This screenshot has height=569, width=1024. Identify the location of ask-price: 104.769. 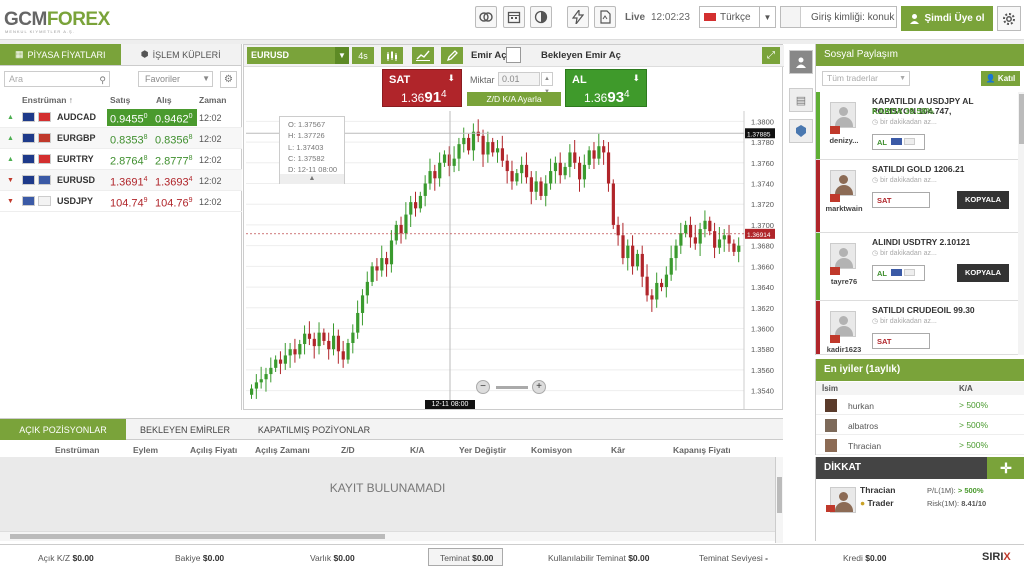
(175, 201).